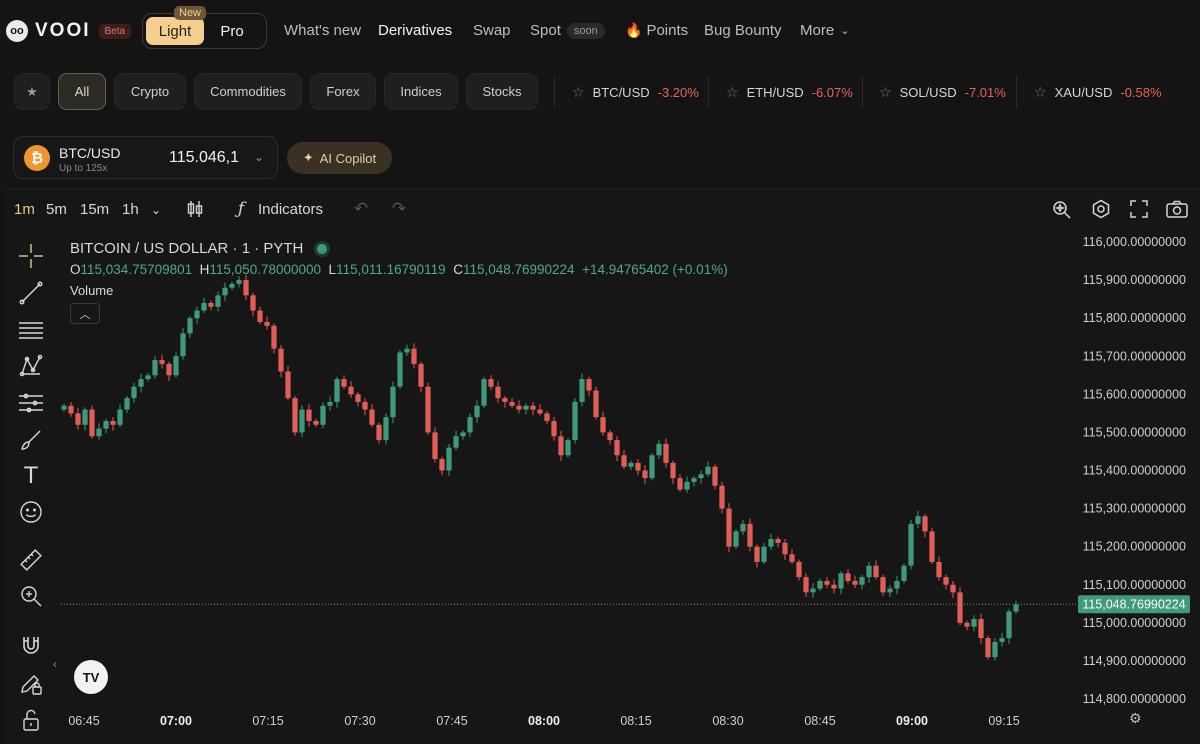 This screenshot has width=1200, height=744. What do you see at coordinates (544, 721) in the screenshot?
I see `x-tick-label: 08:00` at bounding box center [544, 721].